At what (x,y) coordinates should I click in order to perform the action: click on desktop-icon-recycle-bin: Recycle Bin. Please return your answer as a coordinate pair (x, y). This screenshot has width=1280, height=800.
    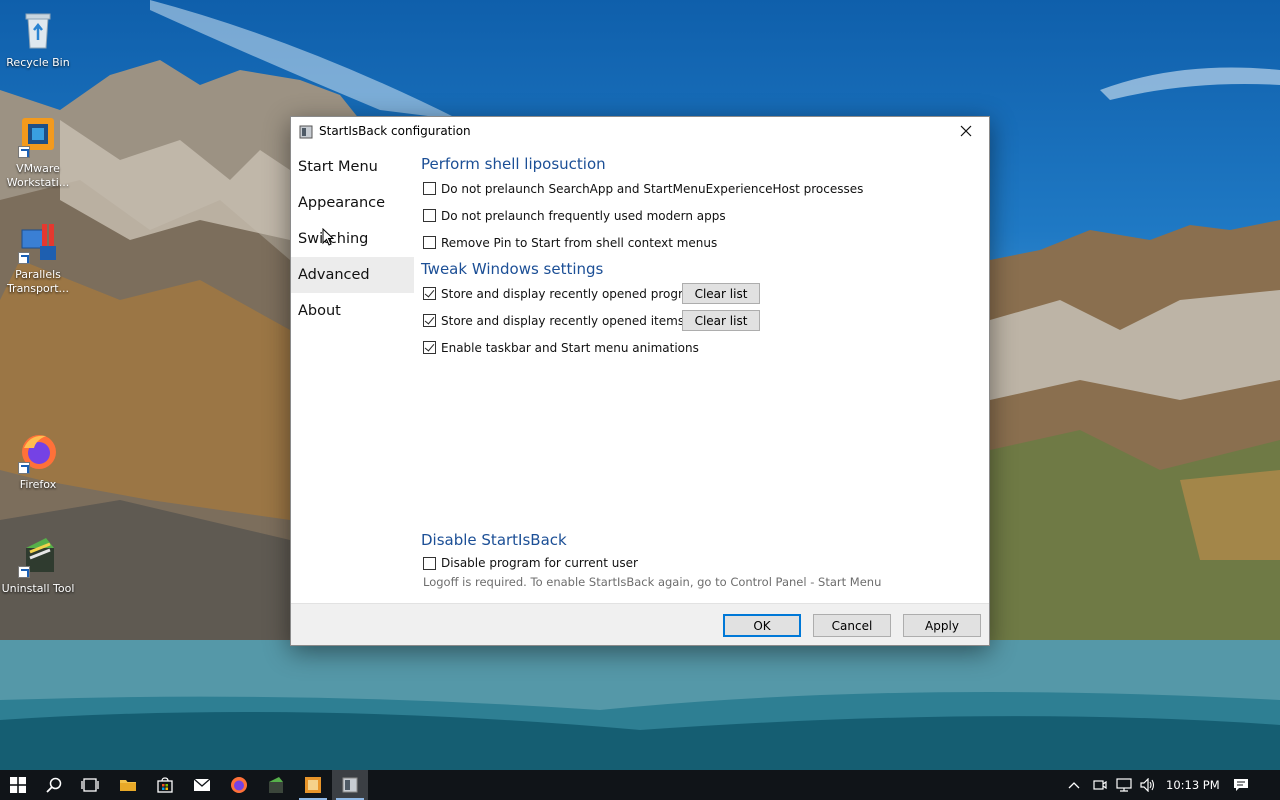
    Looking at the image, I should click on (38, 39).